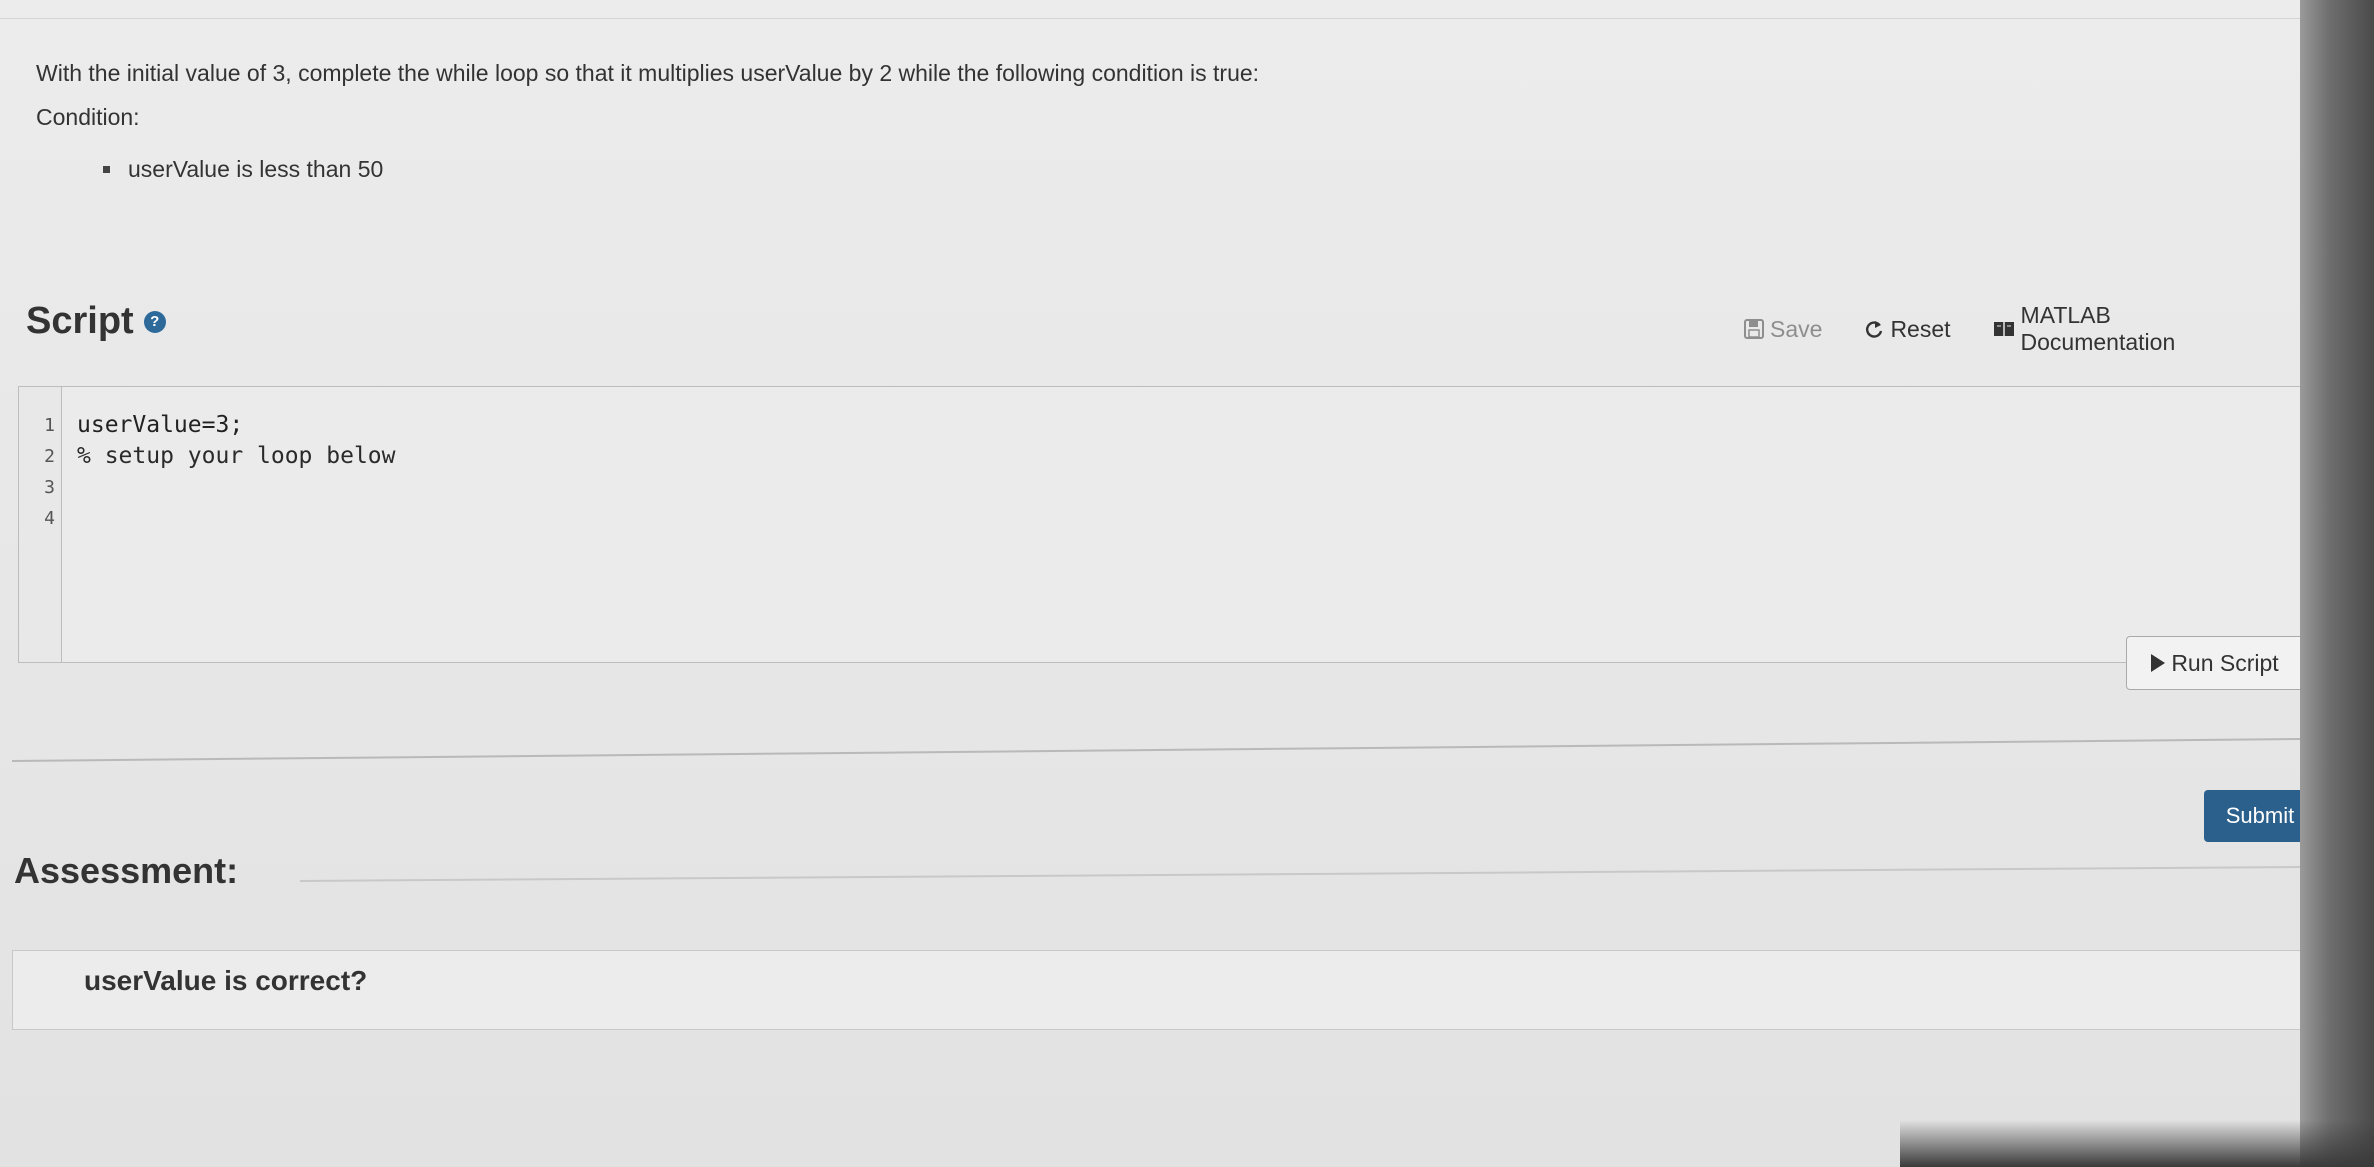 Image resolution: width=2374 pixels, height=1167 pixels. Describe the element at coordinates (1920, 328) in the screenshot. I see `reset-label: Reset` at that location.